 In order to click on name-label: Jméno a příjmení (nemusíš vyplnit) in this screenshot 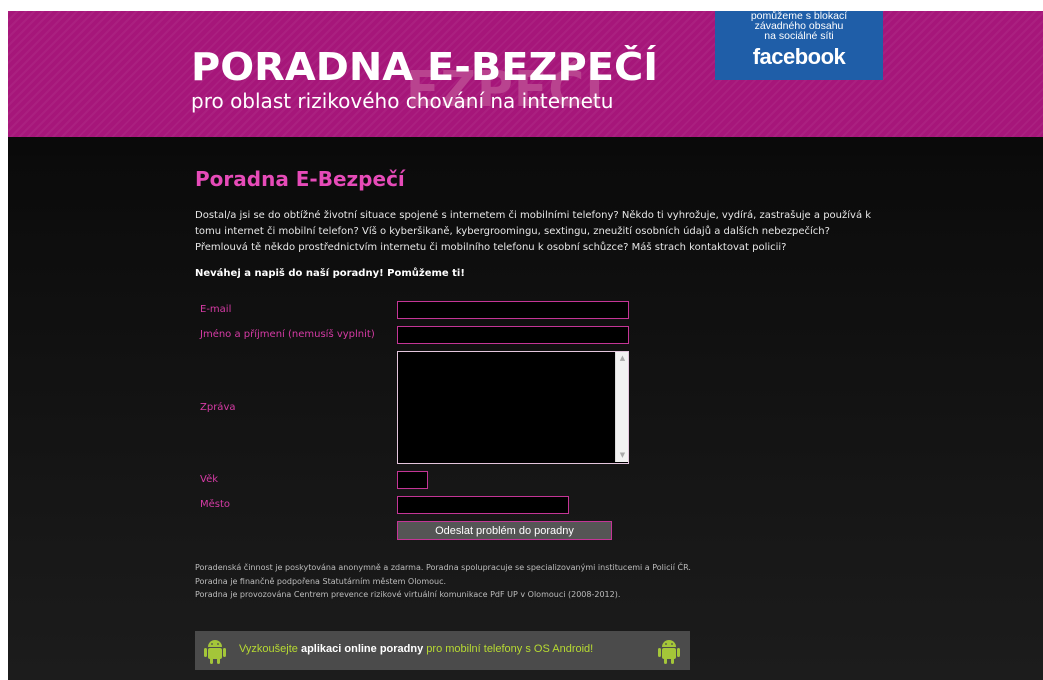, I will do `click(287, 334)`.